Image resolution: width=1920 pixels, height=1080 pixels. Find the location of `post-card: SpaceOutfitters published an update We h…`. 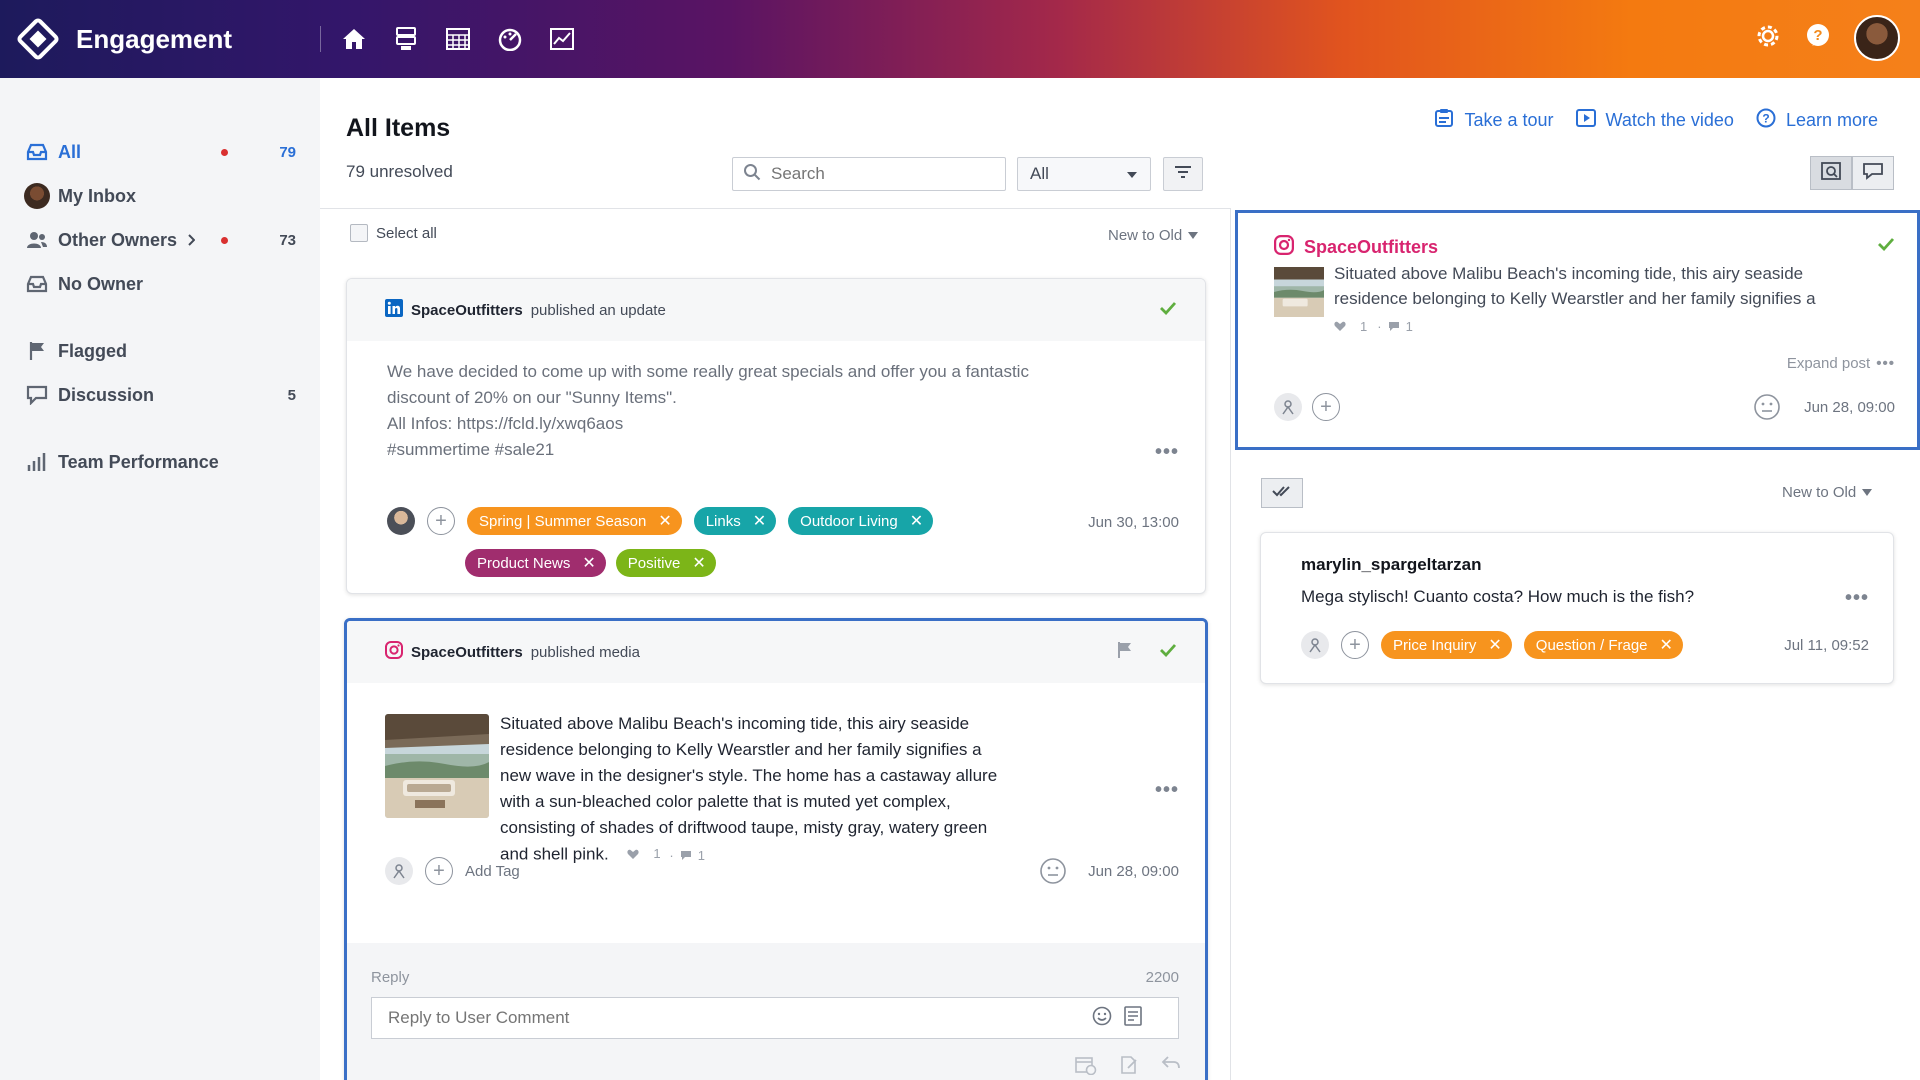

post-card: SpaceOutfitters published an update We h… is located at coordinates (776, 436).